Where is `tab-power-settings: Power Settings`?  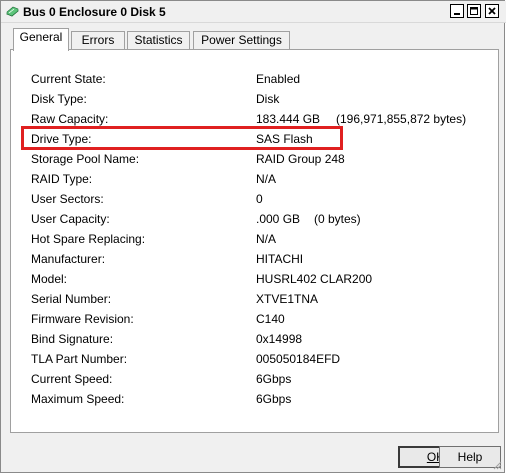 tab-power-settings: Power Settings is located at coordinates (241, 40).